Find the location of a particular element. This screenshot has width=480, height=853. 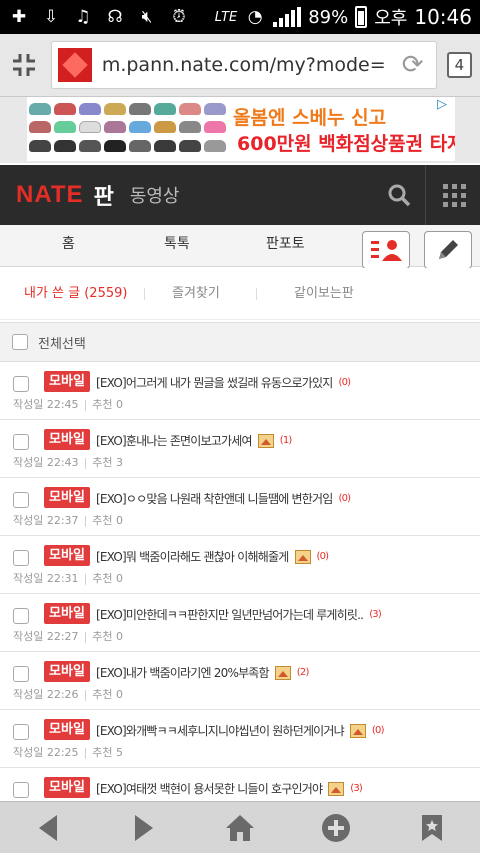

post-meta: 작성일 22:27 | 추천 0 is located at coordinates (68, 636).